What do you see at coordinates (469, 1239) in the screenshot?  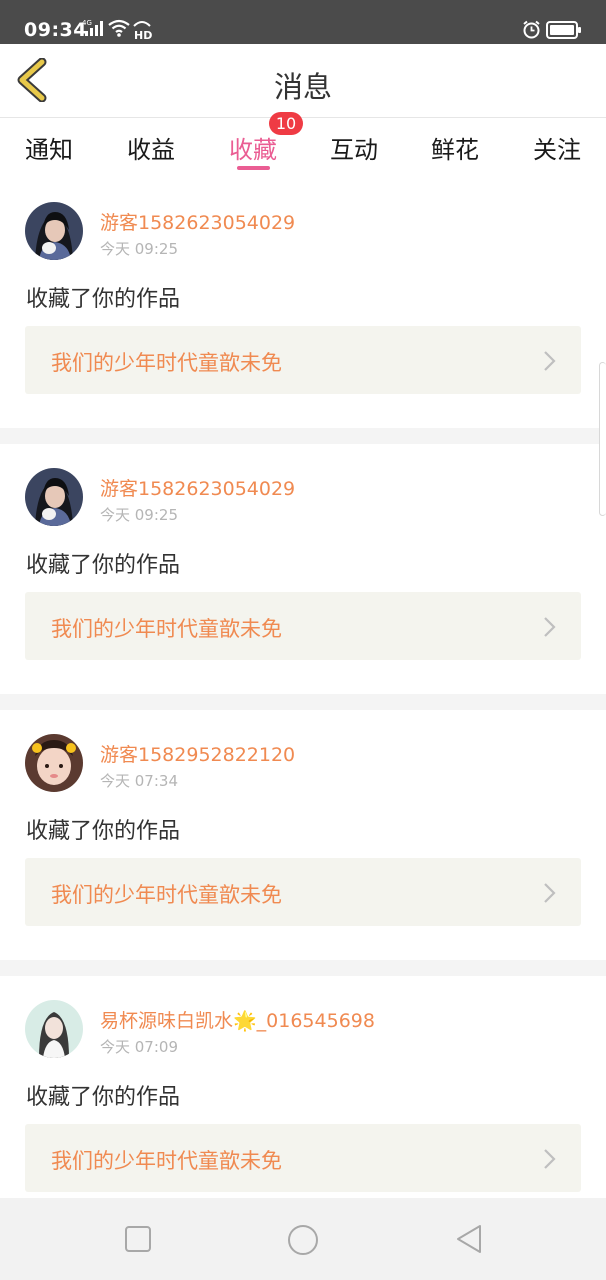 I see `back-nav-icon` at bounding box center [469, 1239].